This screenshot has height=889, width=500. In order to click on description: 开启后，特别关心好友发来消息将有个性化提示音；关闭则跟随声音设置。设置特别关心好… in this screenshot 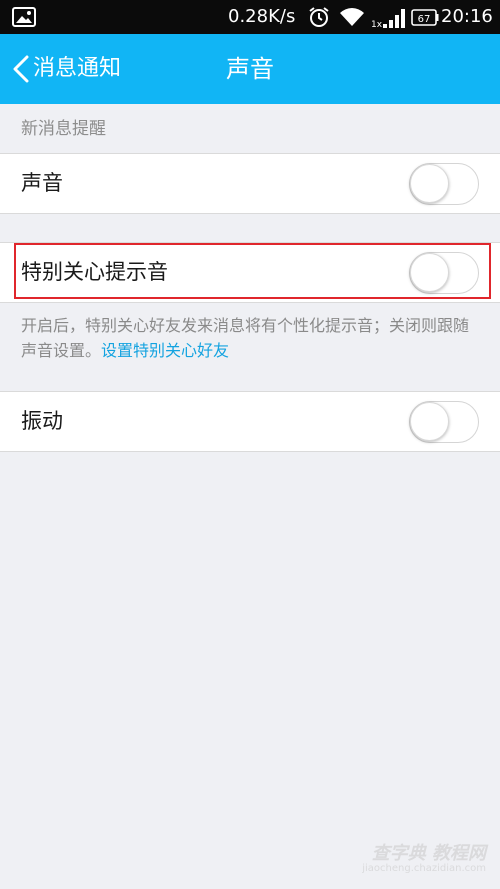, I will do `click(252, 338)`.